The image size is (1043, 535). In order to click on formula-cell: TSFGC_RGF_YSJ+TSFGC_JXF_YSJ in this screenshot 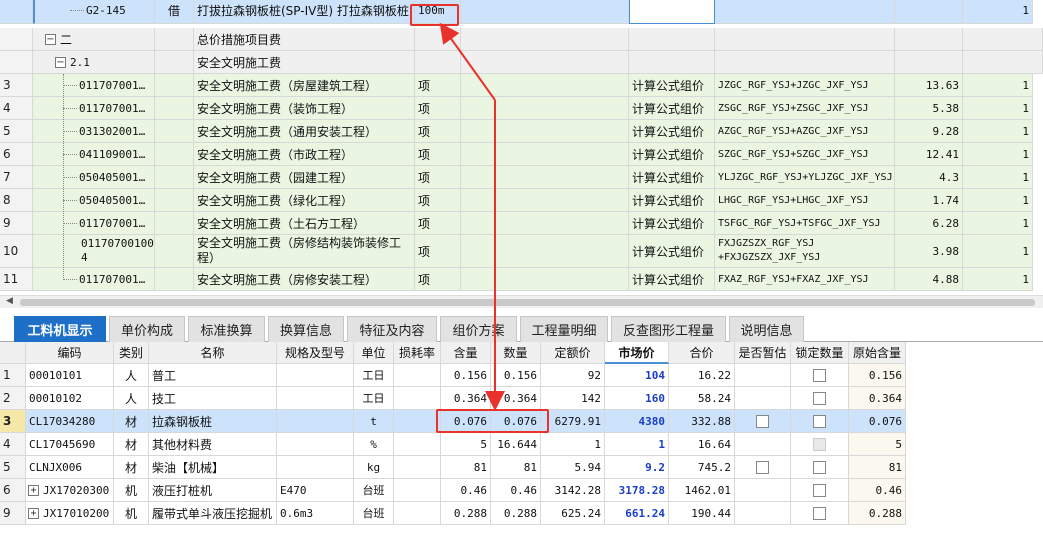, I will do `click(805, 223)`.